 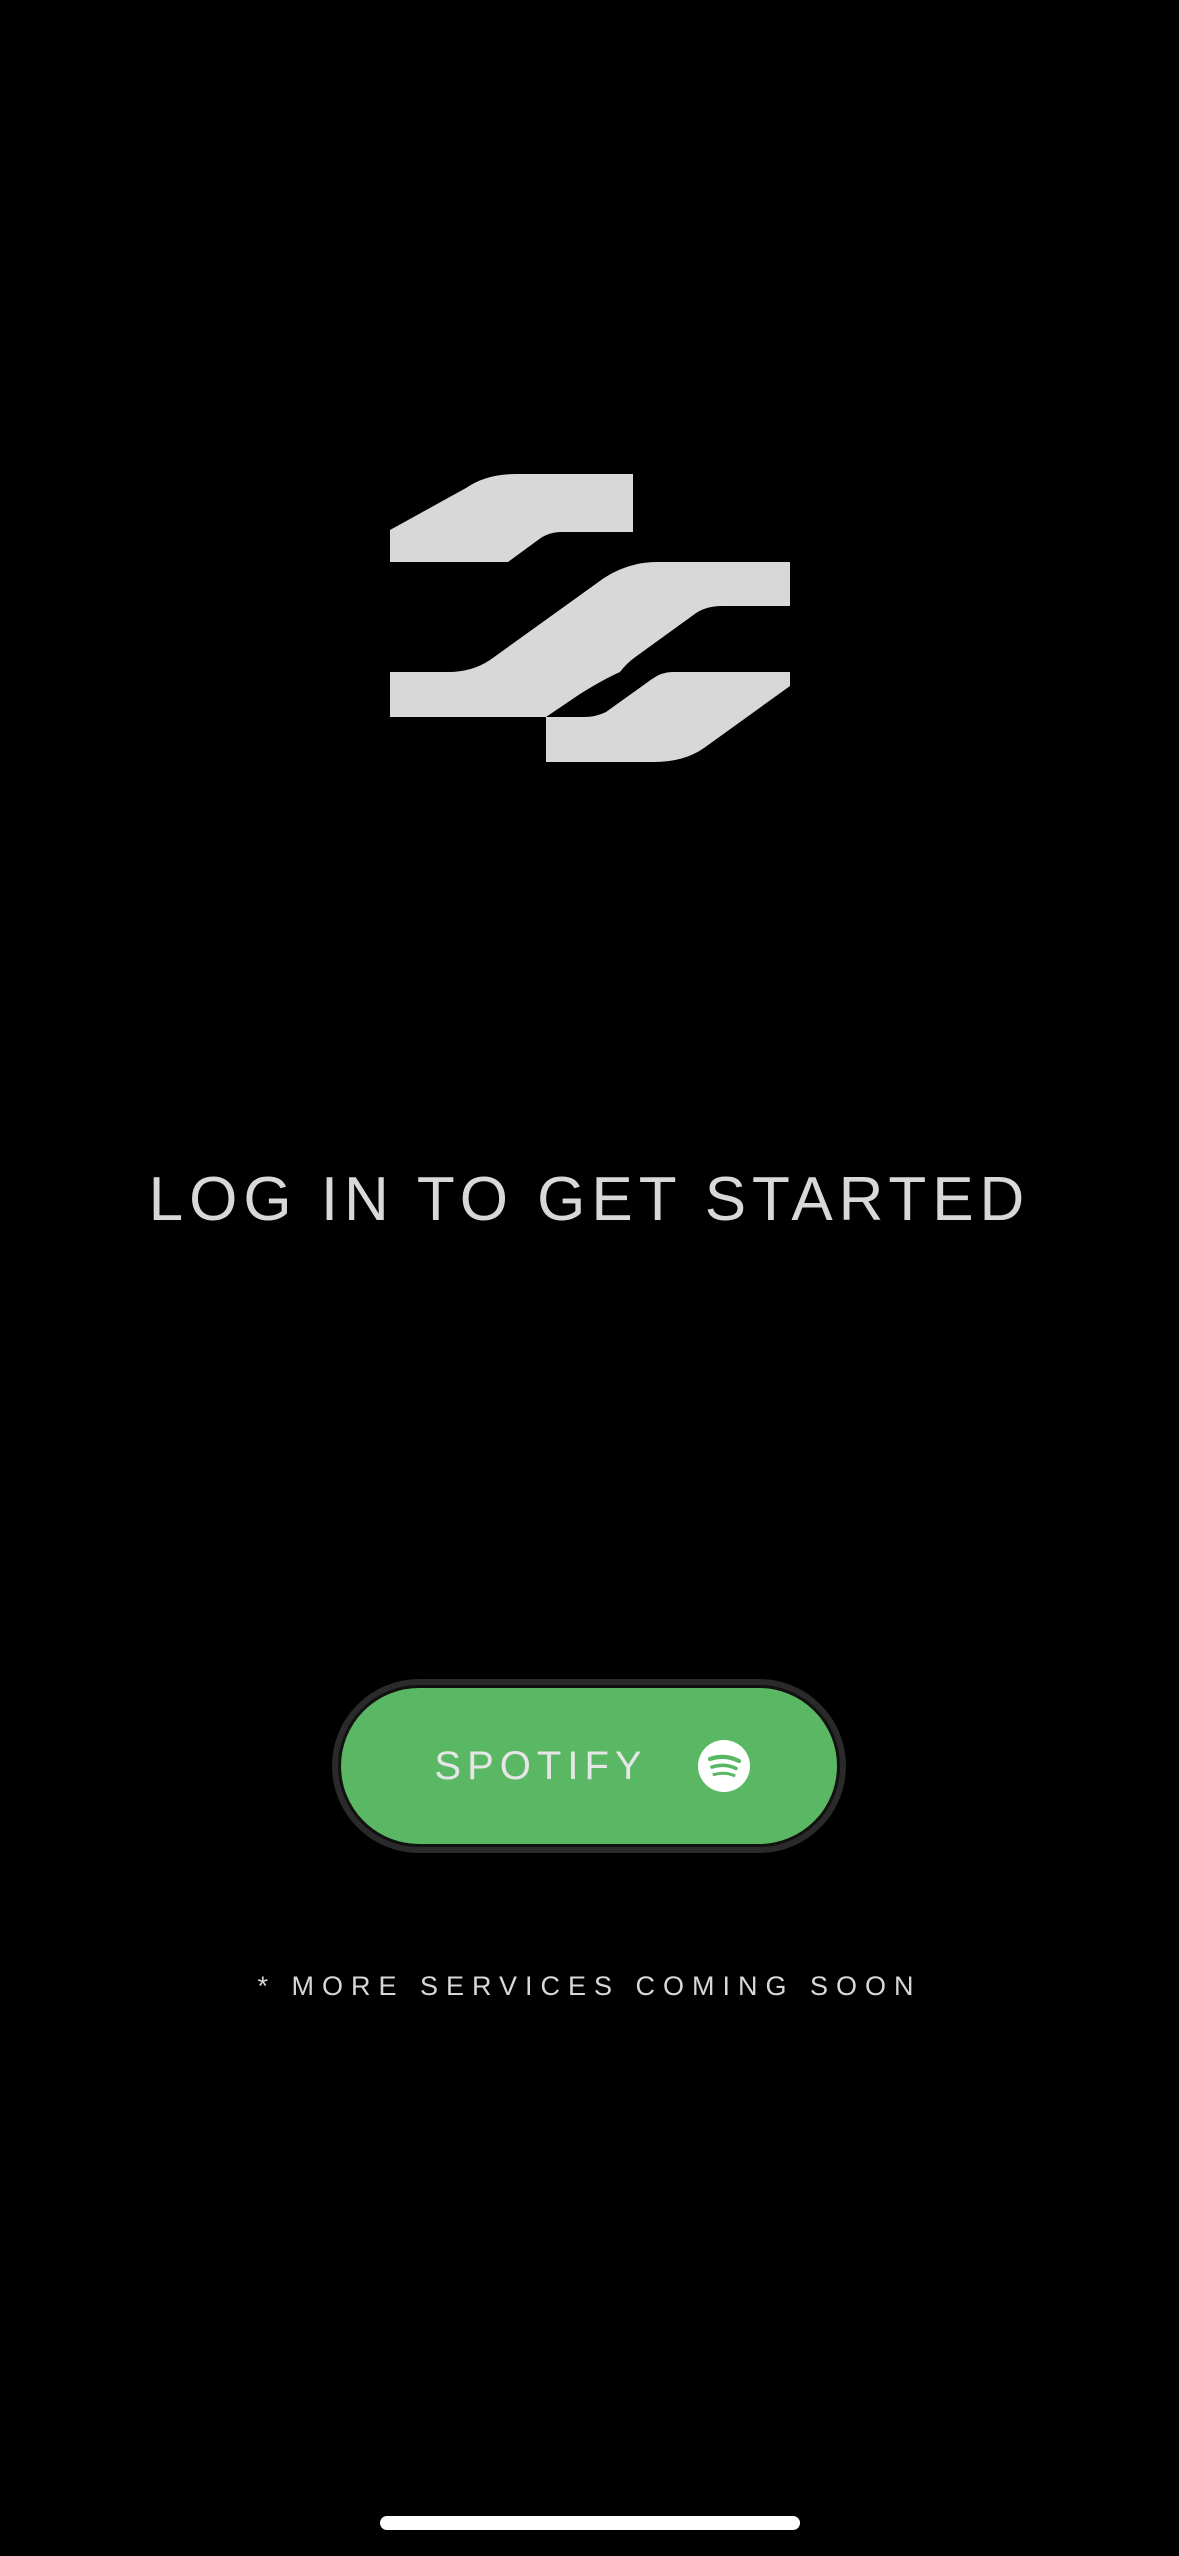 I want to click on spotify-login-label: SPOTIFY, so click(x=541, y=1765).